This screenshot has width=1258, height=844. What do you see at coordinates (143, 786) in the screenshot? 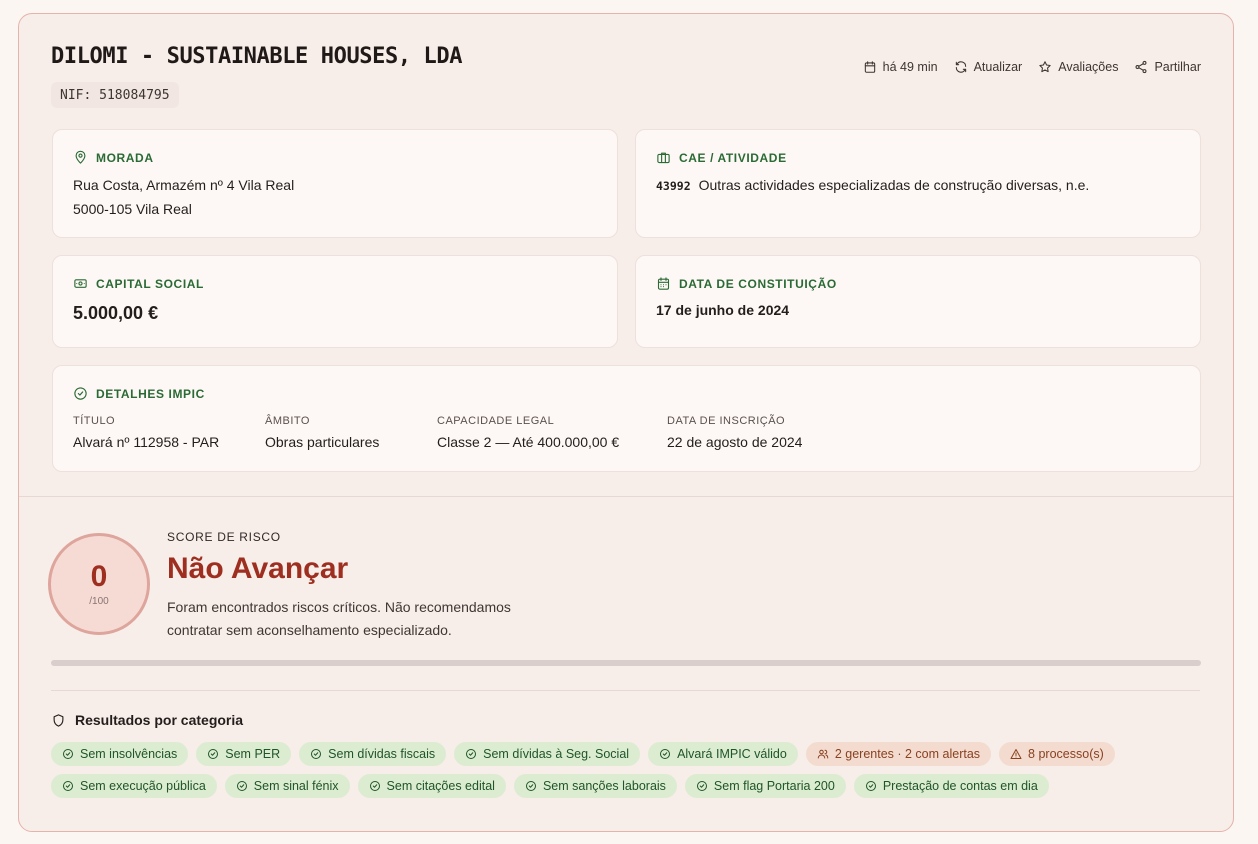
I see `result-chip-label: Sem execução pública` at bounding box center [143, 786].